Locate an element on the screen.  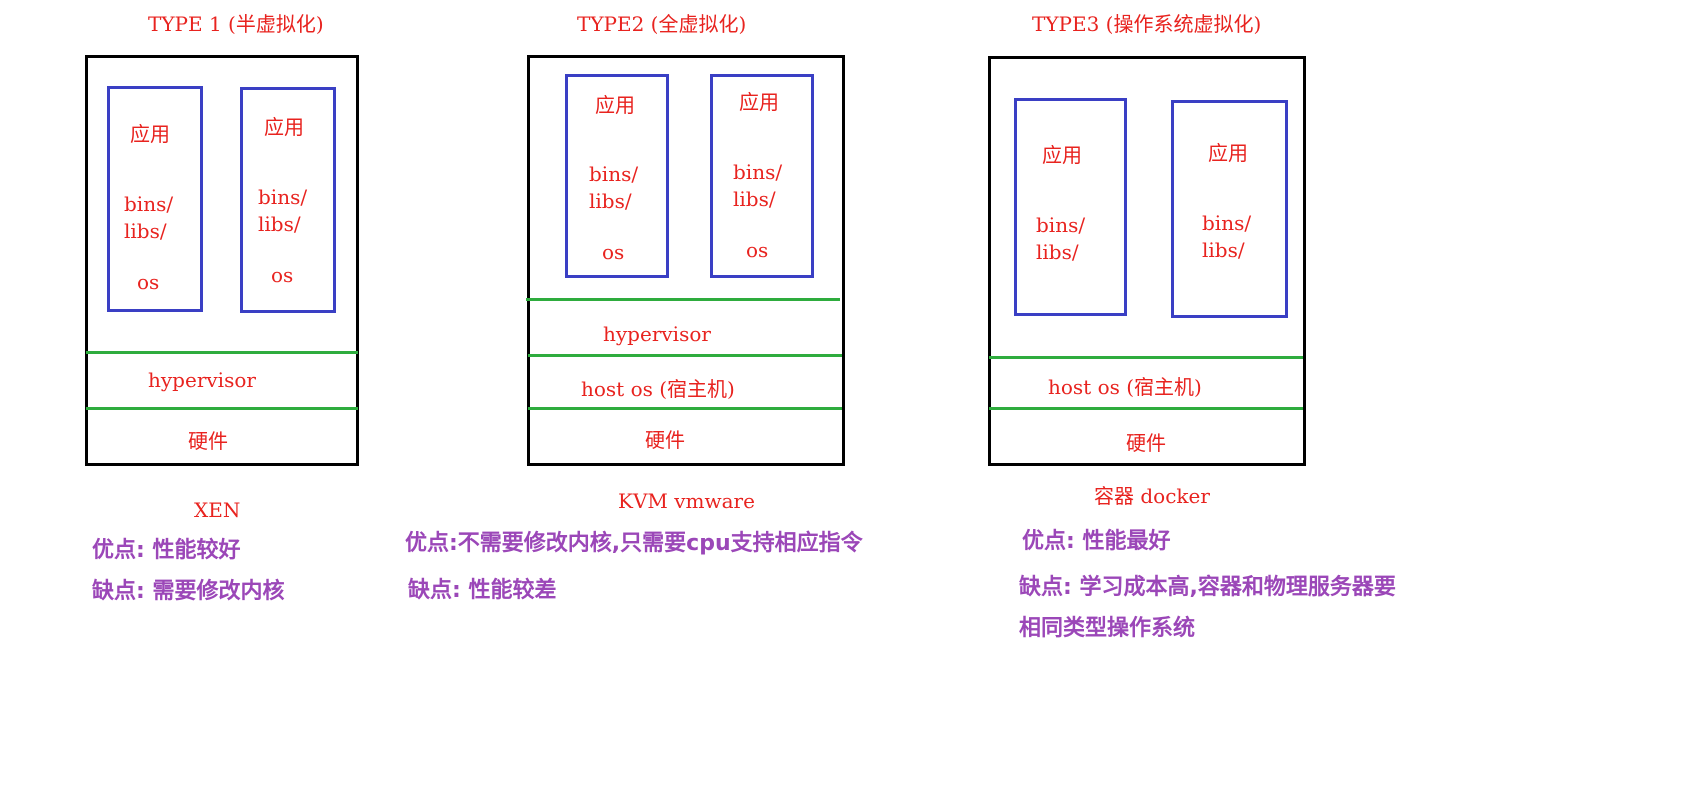
type3-c1-app: 应用 is located at coordinates (1062, 155).